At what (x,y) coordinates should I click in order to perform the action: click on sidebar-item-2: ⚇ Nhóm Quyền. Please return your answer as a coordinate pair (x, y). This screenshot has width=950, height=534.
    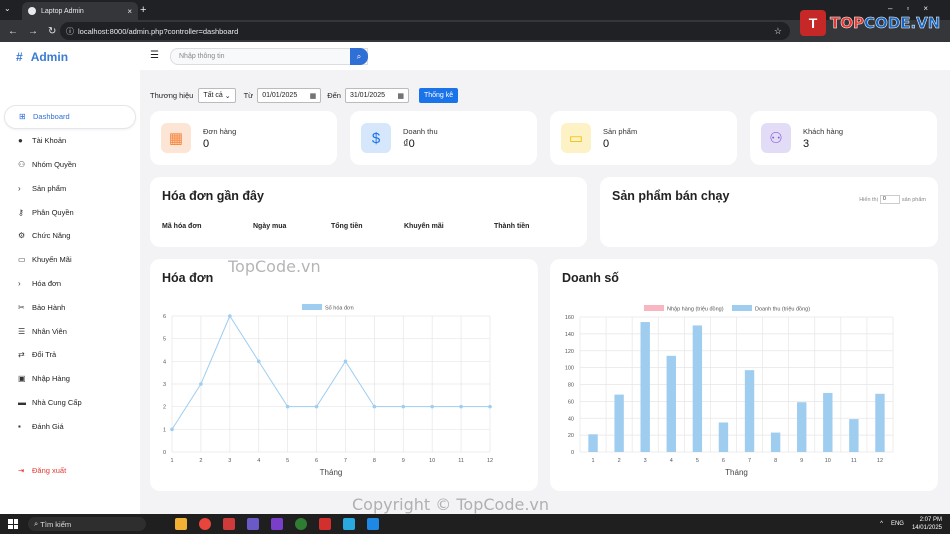
    Looking at the image, I should click on (70, 165).